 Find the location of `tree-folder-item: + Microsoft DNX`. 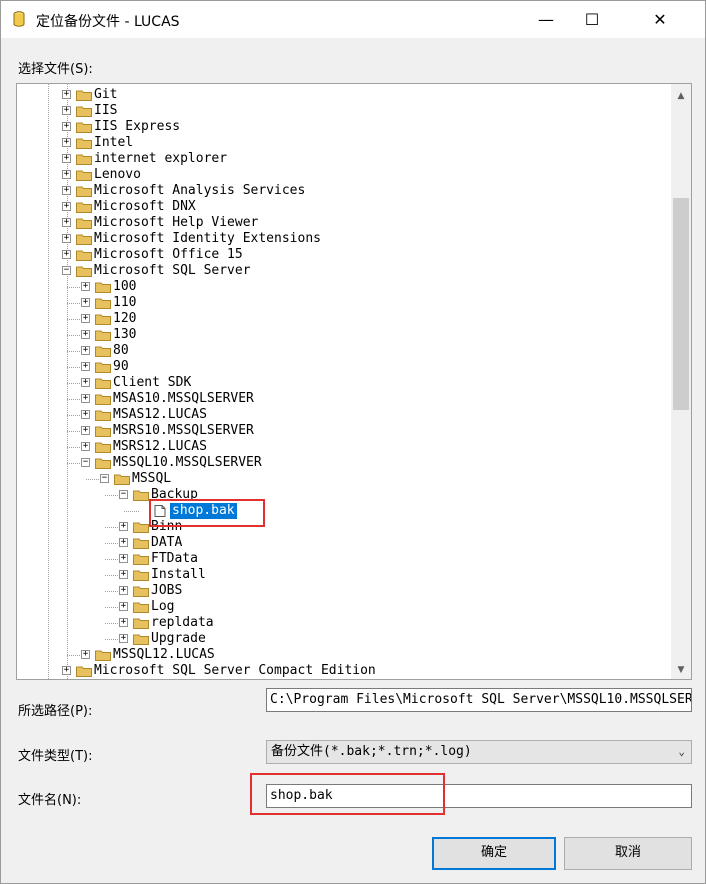

tree-folder-item: + Microsoft DNX is located at coordinates (342, 207).